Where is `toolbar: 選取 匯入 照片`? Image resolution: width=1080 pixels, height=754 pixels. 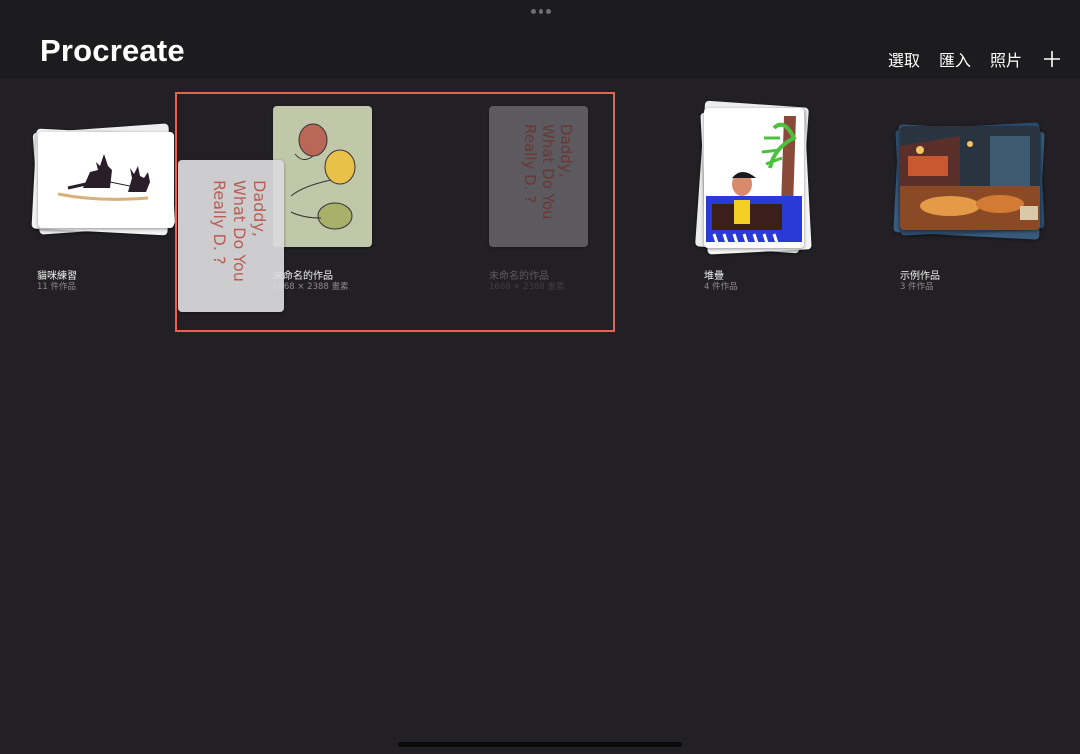 toolbar: 選取 匯入 照片 is located at coordinates (965, 59).